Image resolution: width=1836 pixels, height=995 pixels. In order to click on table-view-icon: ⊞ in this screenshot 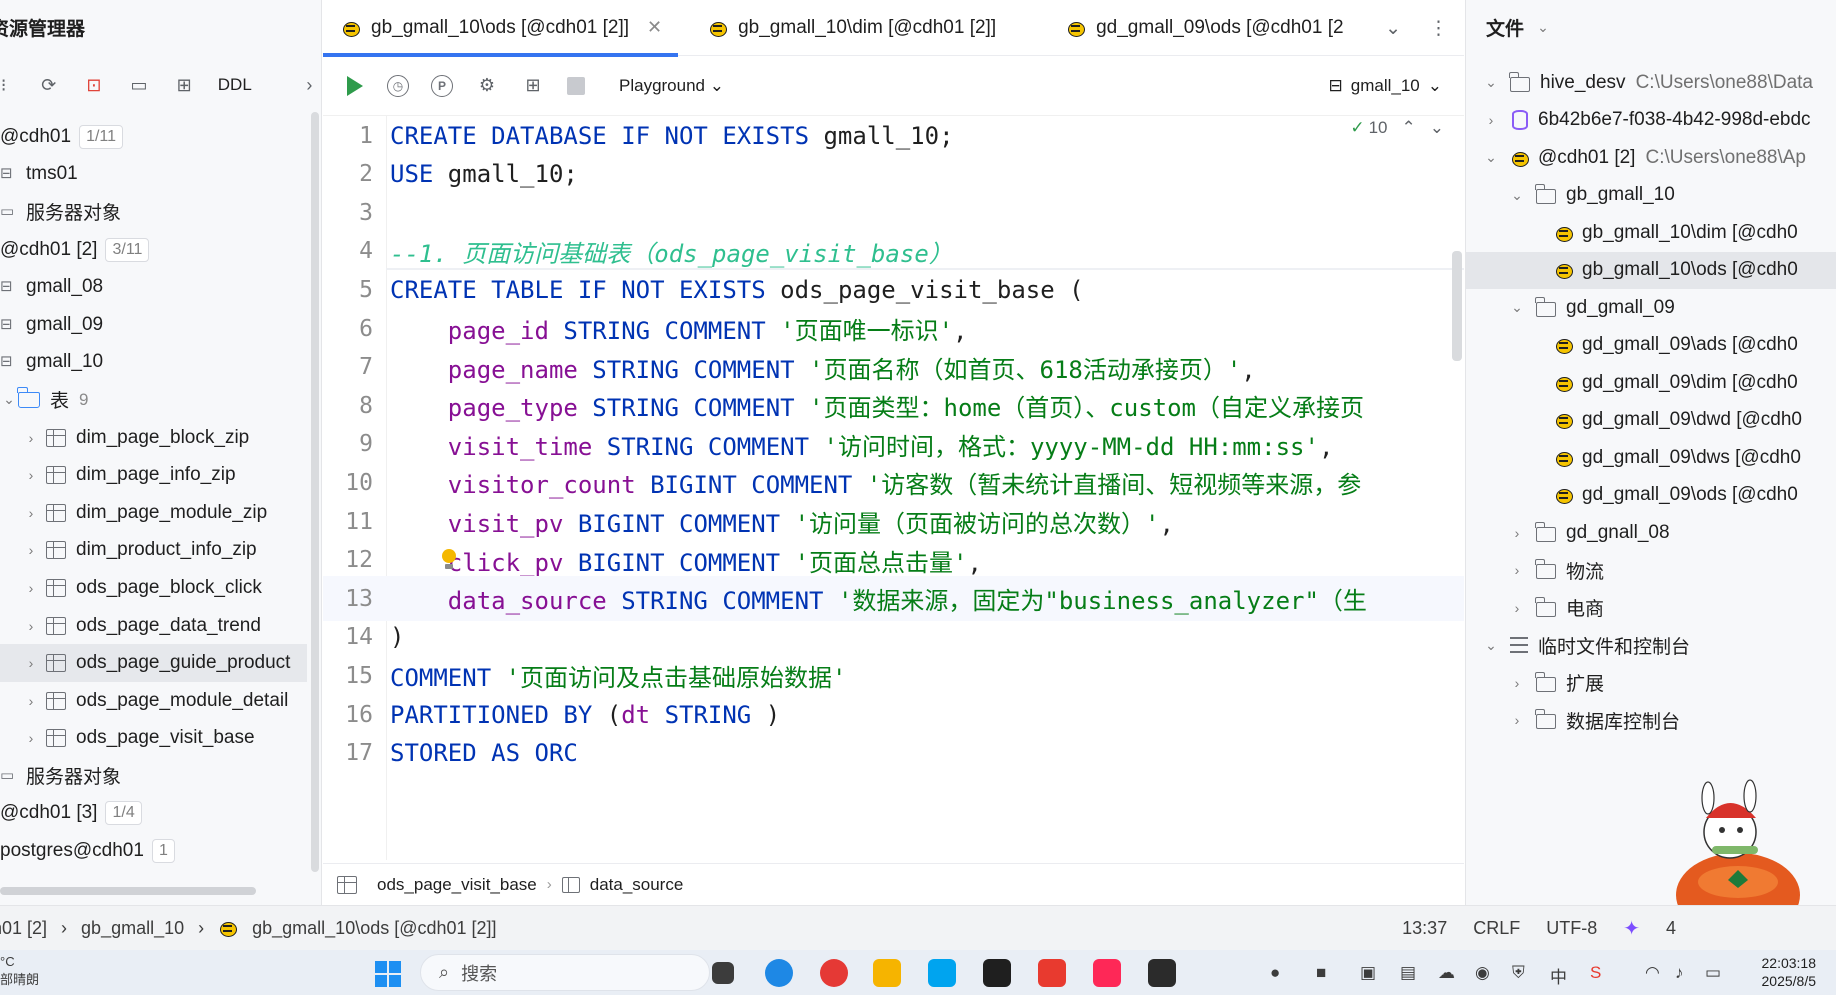, I will do `click(184, 85)`.